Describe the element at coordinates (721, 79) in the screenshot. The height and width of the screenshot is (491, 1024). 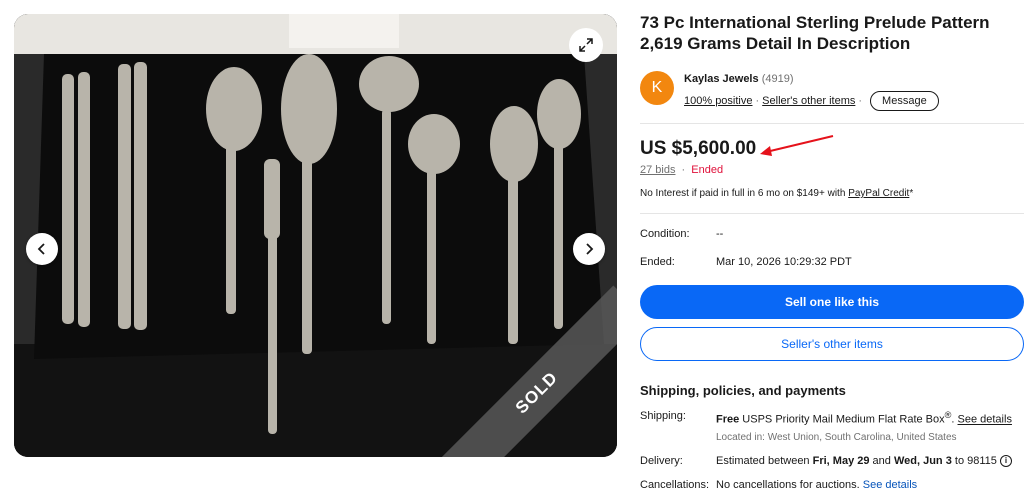
I see `seller-name: Kaylas Jewels` at that location.